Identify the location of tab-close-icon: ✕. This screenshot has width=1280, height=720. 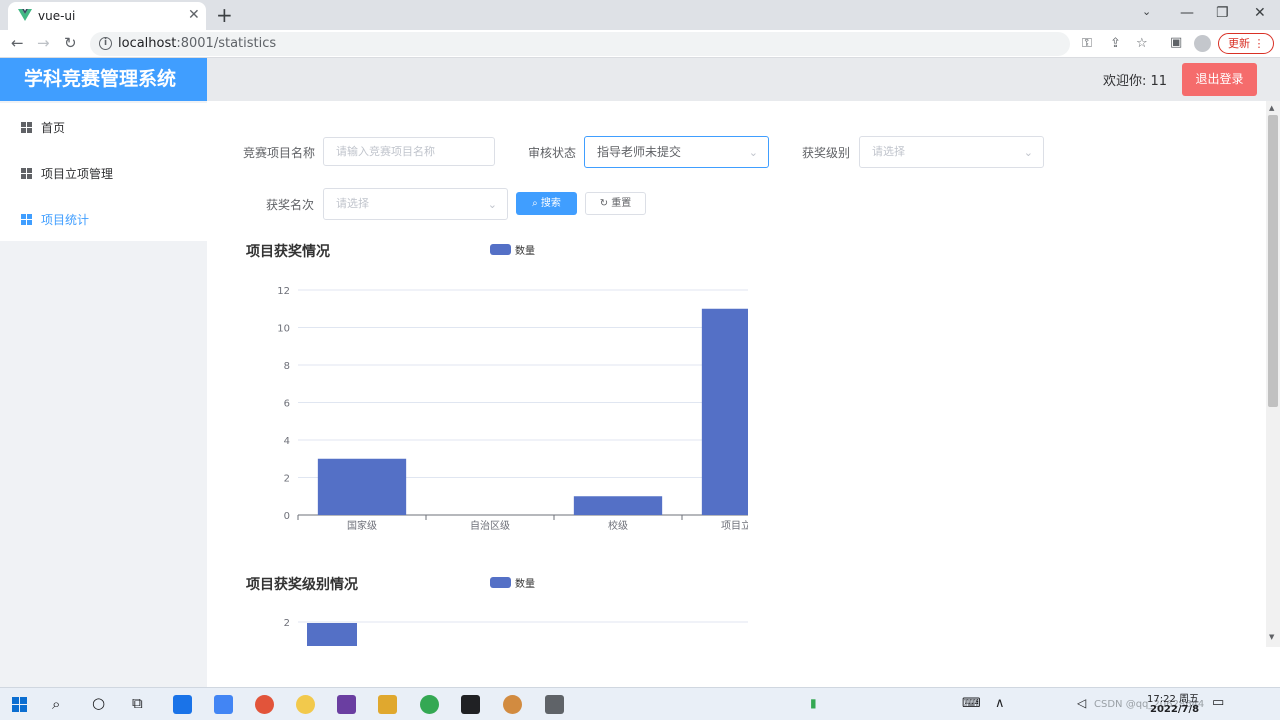
(194, 15).